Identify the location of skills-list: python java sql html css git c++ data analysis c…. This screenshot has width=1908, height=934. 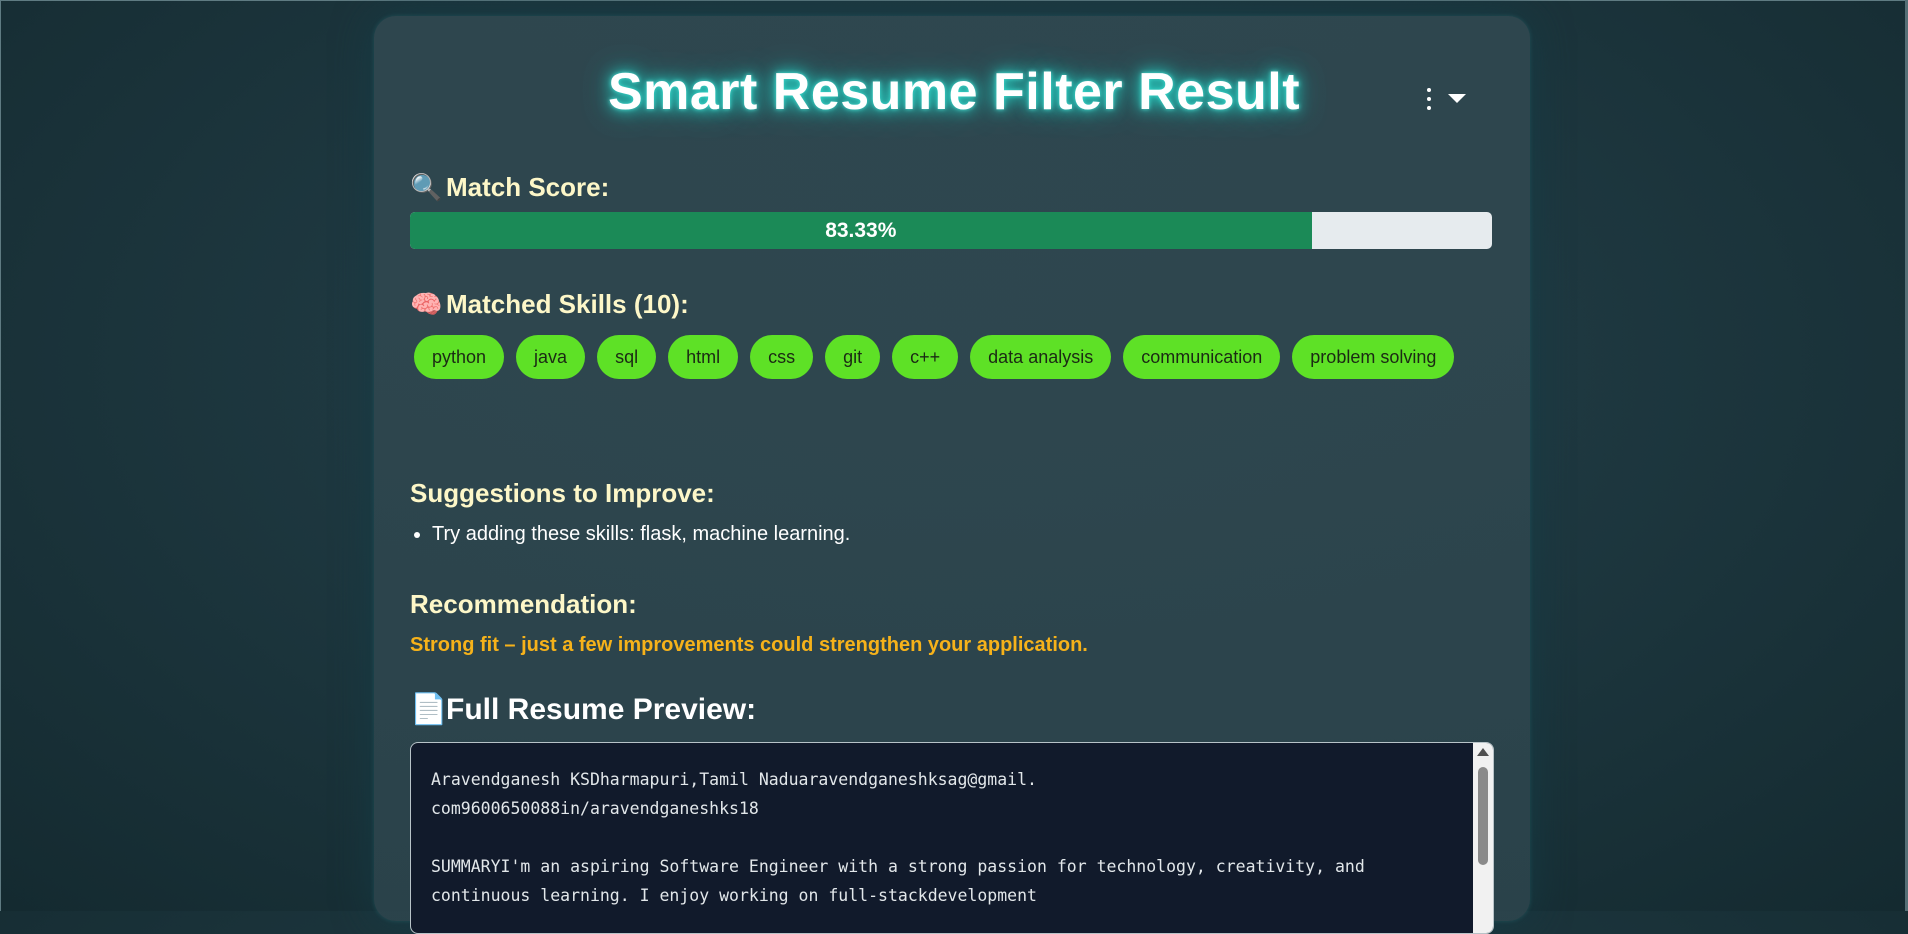
(949, 362).